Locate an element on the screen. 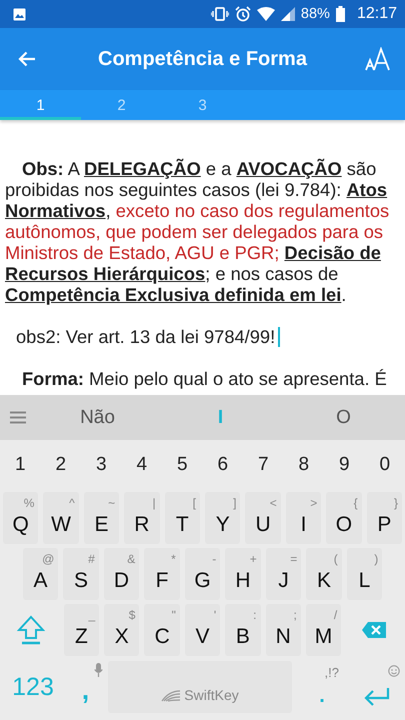 Image resolution: width=405 pixels, height=720 pixels. symbol-hint: > is located at coordinates (314, 503).